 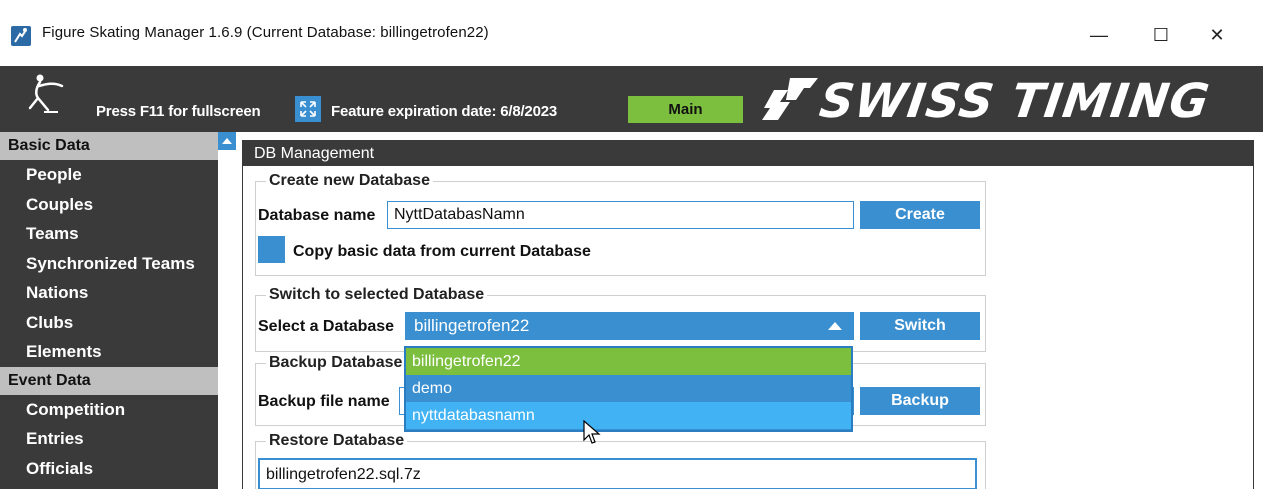 What do you see at coordinates (617, 473) in the screenshot?
I see `restore-file-input: billingetrofen22.sql.7z` at bounding box center [617, 473].